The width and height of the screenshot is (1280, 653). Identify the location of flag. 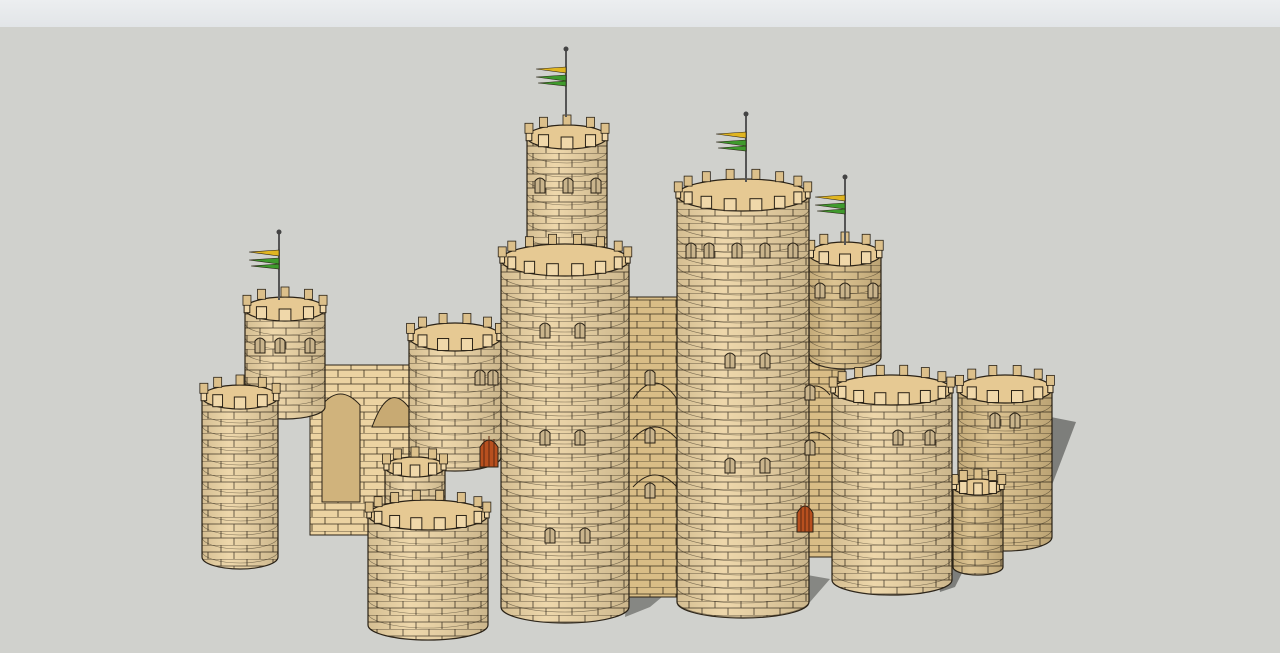
(552, 81).